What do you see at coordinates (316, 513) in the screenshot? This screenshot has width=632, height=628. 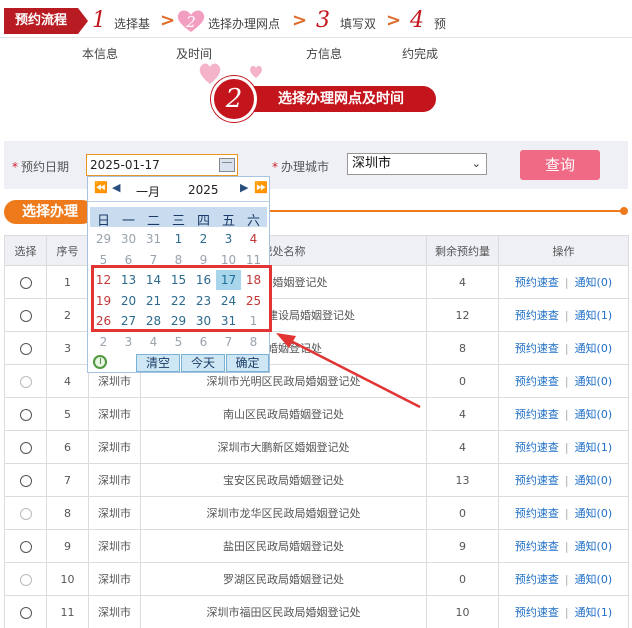 I see `table-row: 8 深圳市 深圳市龙华区民政局婚姻登记处 0 预约速查 | 通知(0)` at bounding box center [316, 513].